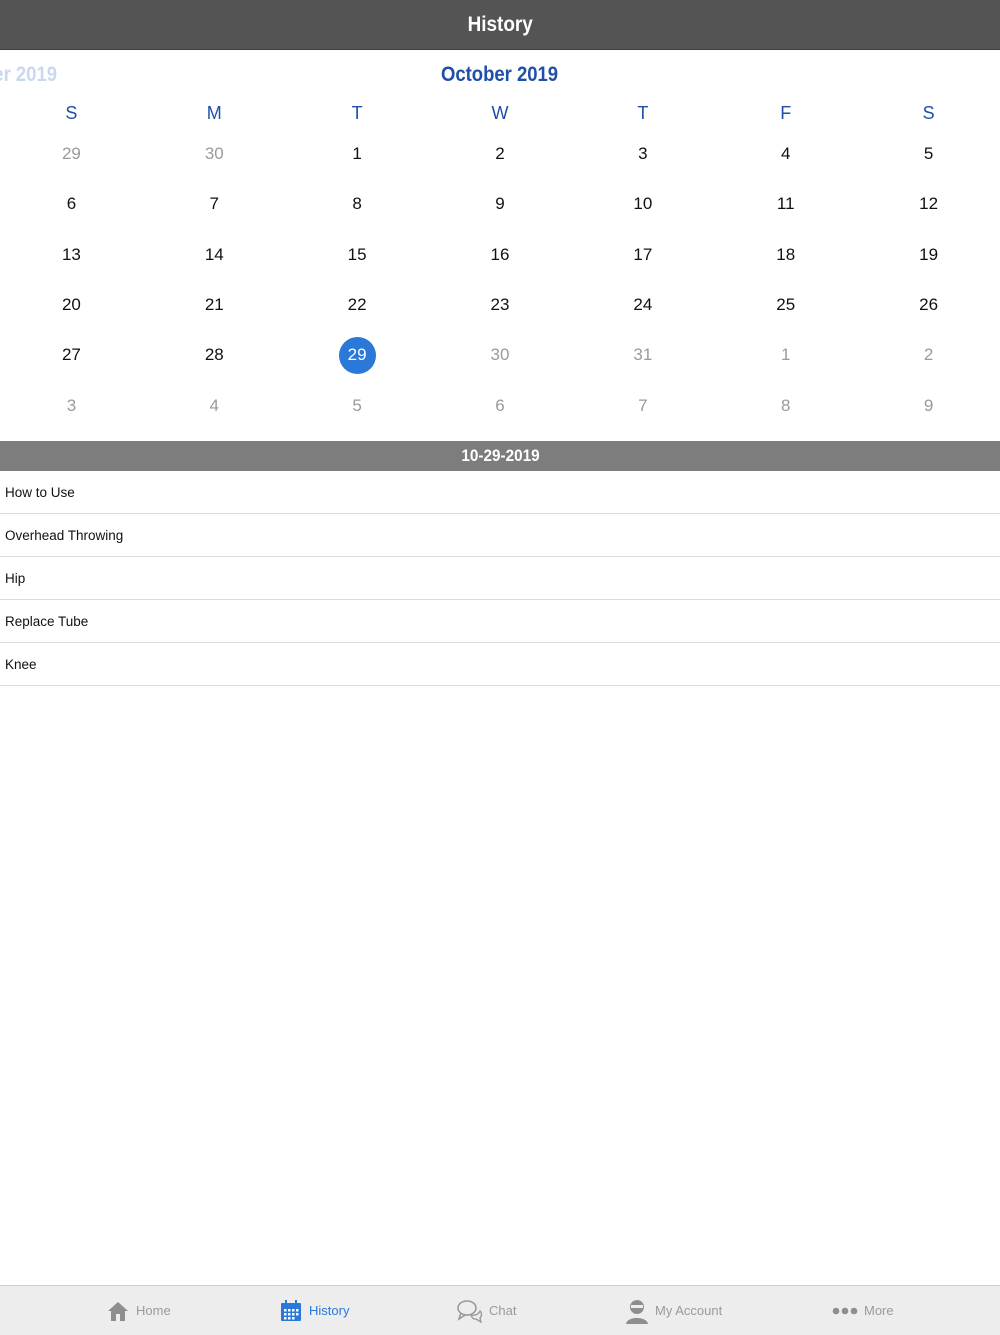 Image resolution: width=1000 pixels, height=1335 pixels. What do you see at coordinates (643, 113) in the screenshot?
I see `weekday-thursday: T` at bounding box center [643, 113].